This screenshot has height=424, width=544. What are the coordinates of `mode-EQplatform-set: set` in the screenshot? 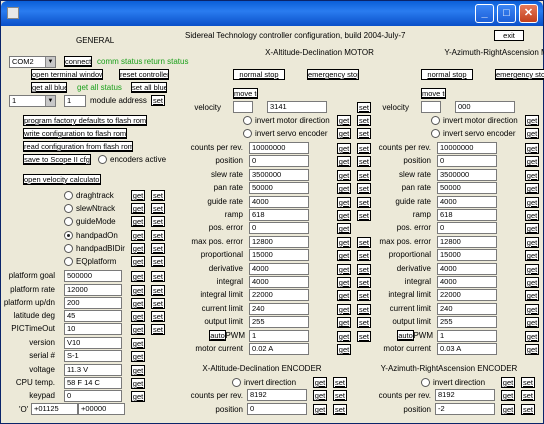 It's located at (158, 261).